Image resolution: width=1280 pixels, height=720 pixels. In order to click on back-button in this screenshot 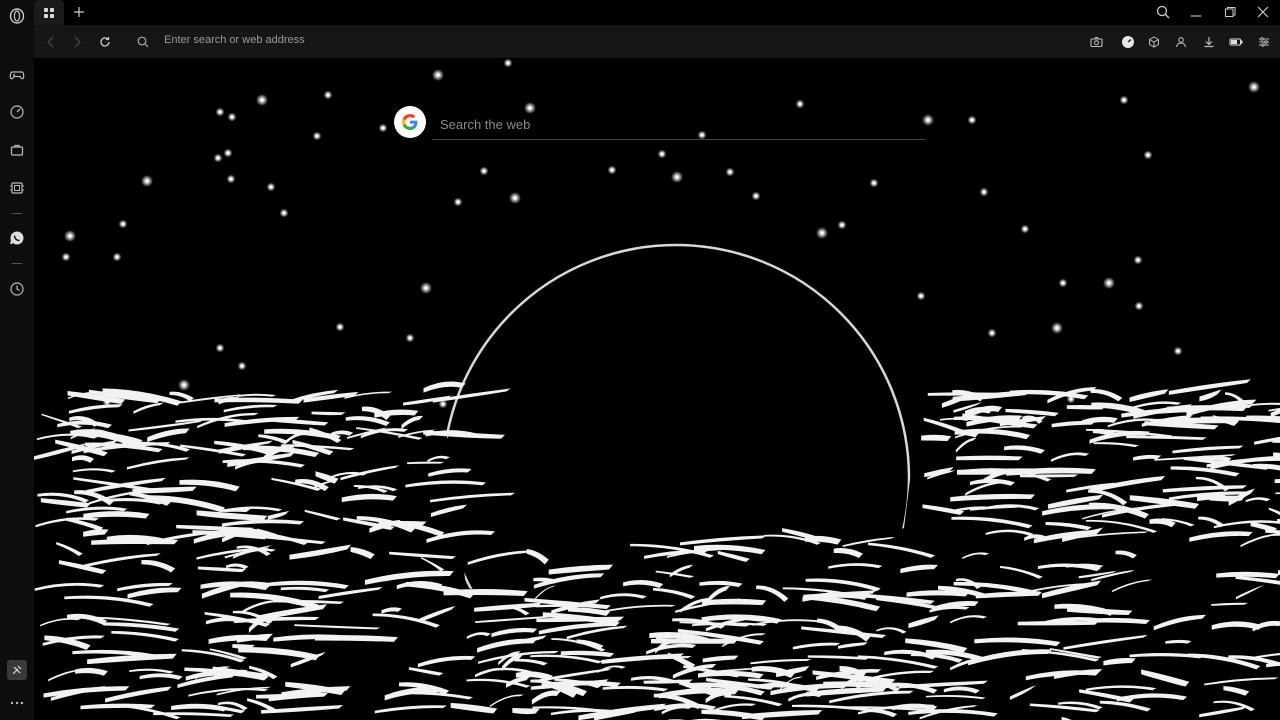, I will do `click(51, 42)`.